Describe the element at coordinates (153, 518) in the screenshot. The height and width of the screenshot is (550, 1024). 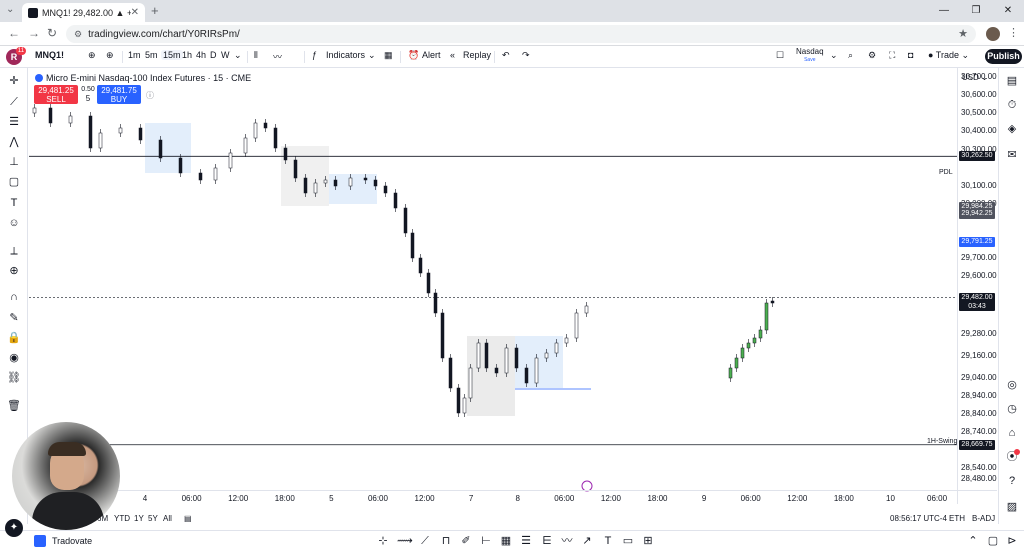
I see `range-5y: 5Y` at that location.